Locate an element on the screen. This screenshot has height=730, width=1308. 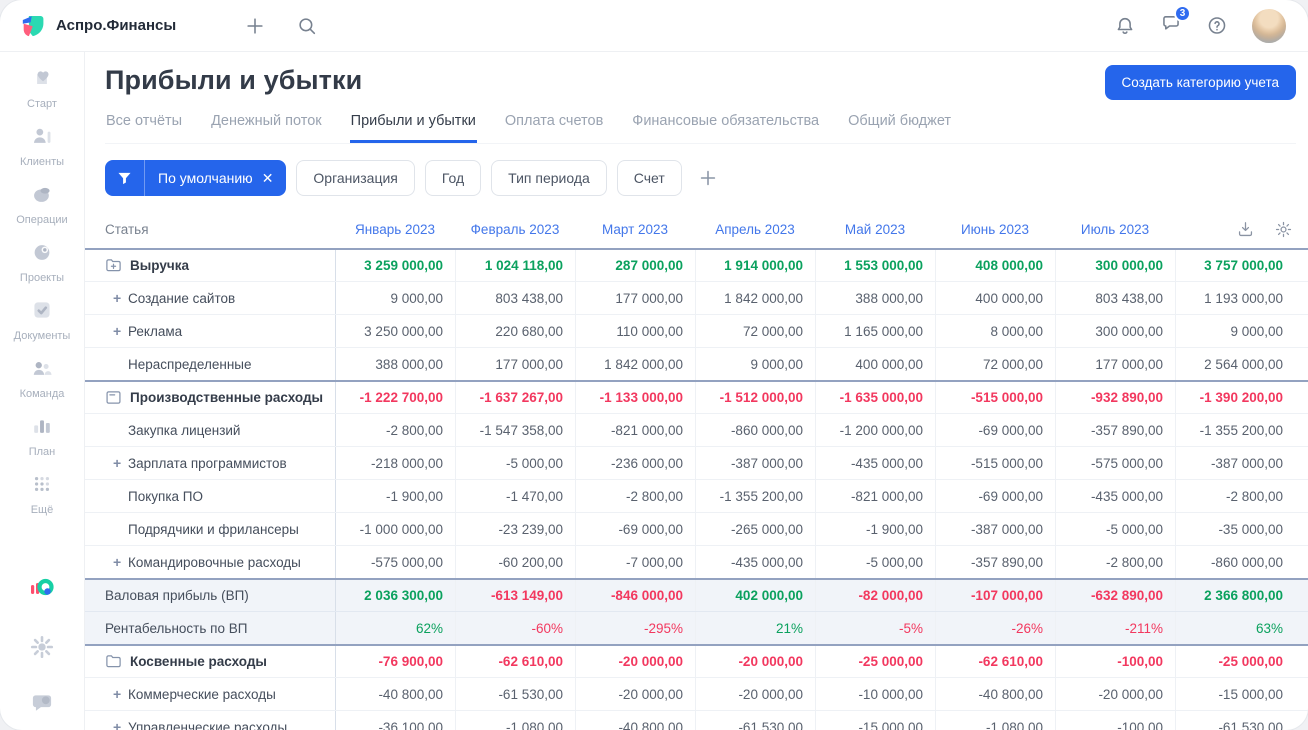
sidebar-item-projects: Проекты is located at coordinates (42, 261).